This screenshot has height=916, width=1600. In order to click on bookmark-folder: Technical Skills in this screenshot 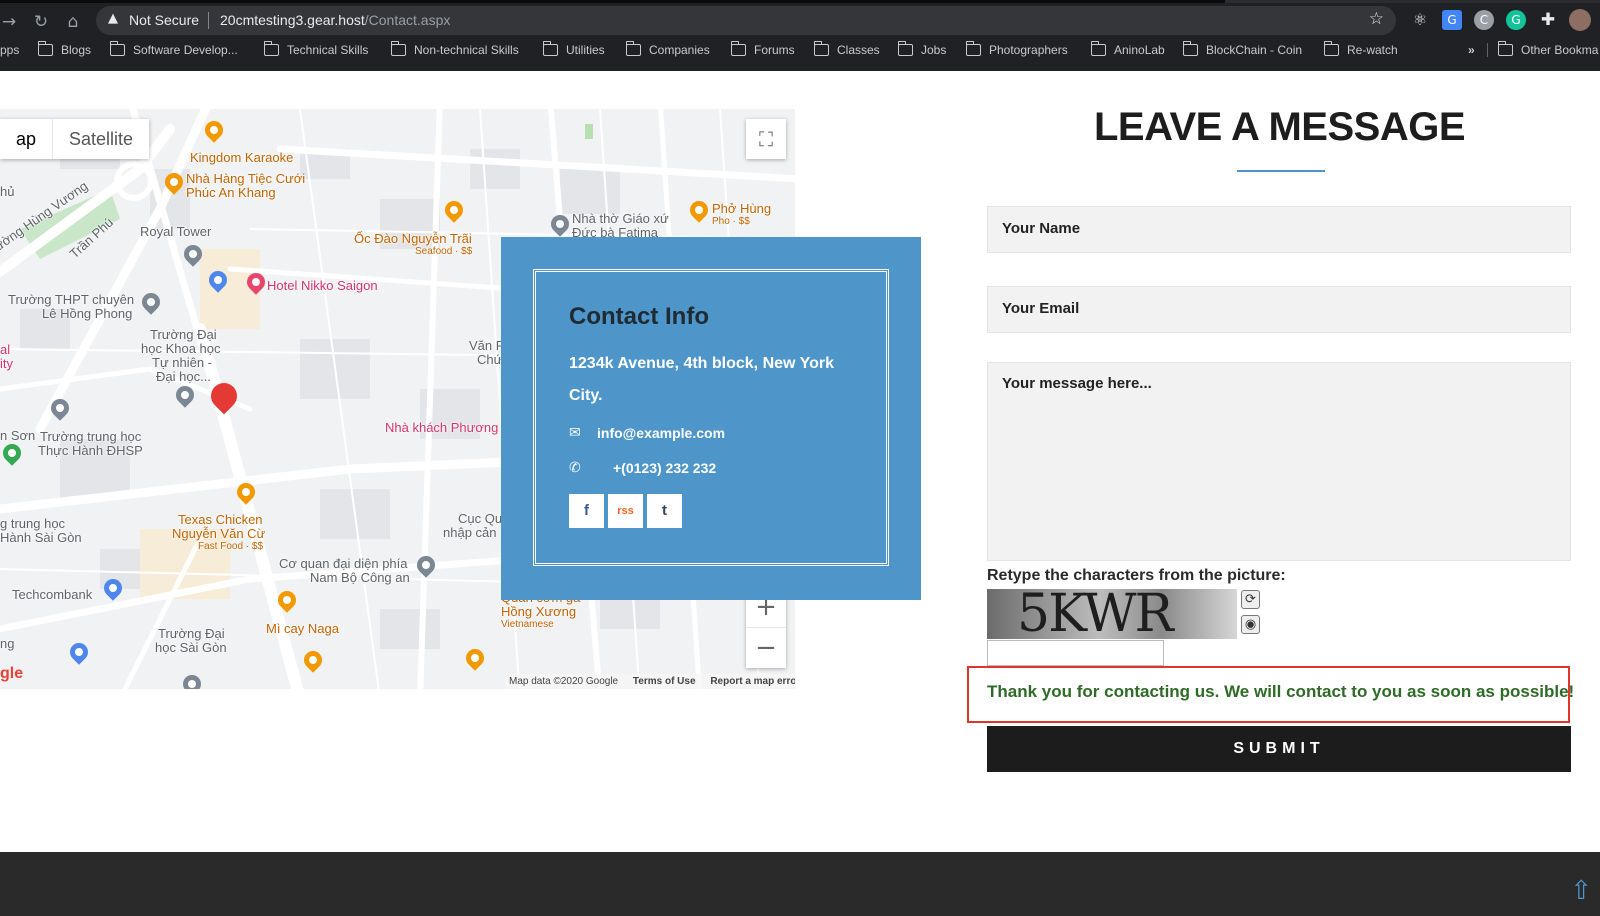, I will do `click(315, 49)`.